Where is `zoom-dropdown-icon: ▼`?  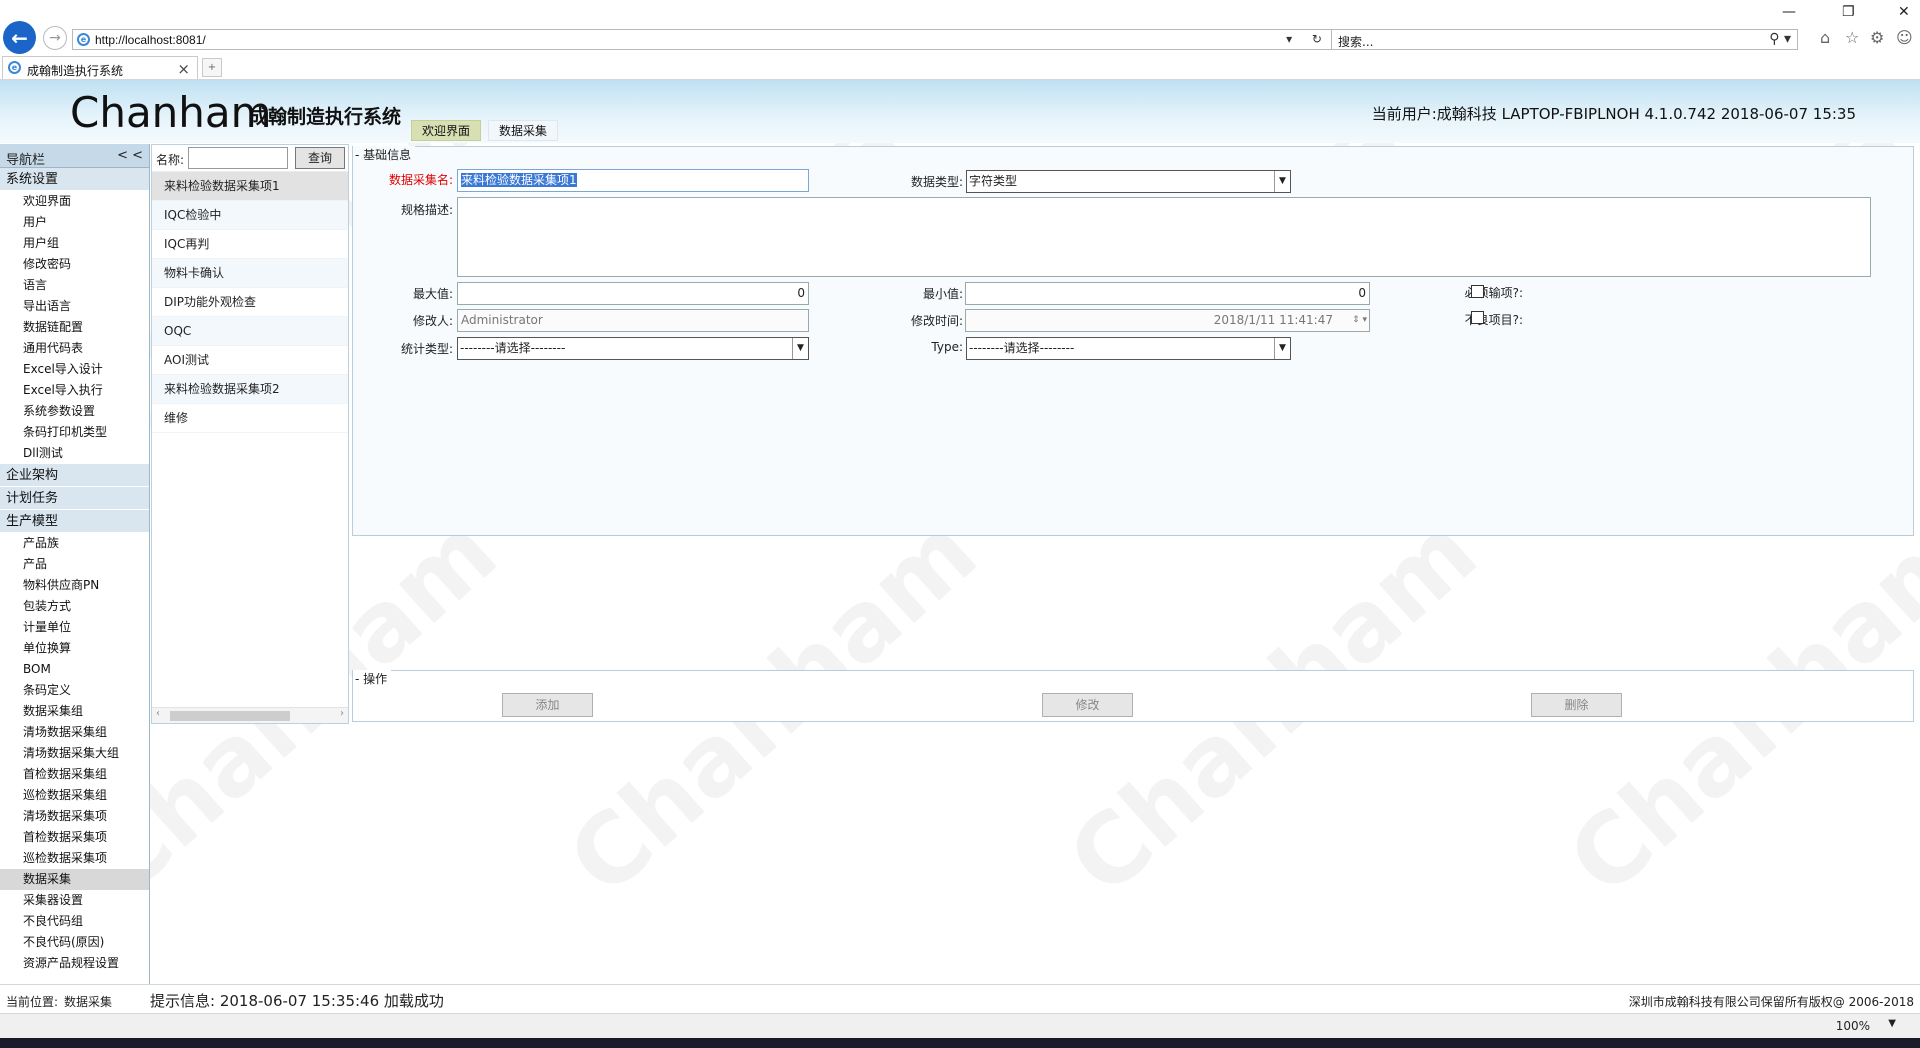
zoom-dropdown-icon: ▼ is located at coordinates (1892, 1023).